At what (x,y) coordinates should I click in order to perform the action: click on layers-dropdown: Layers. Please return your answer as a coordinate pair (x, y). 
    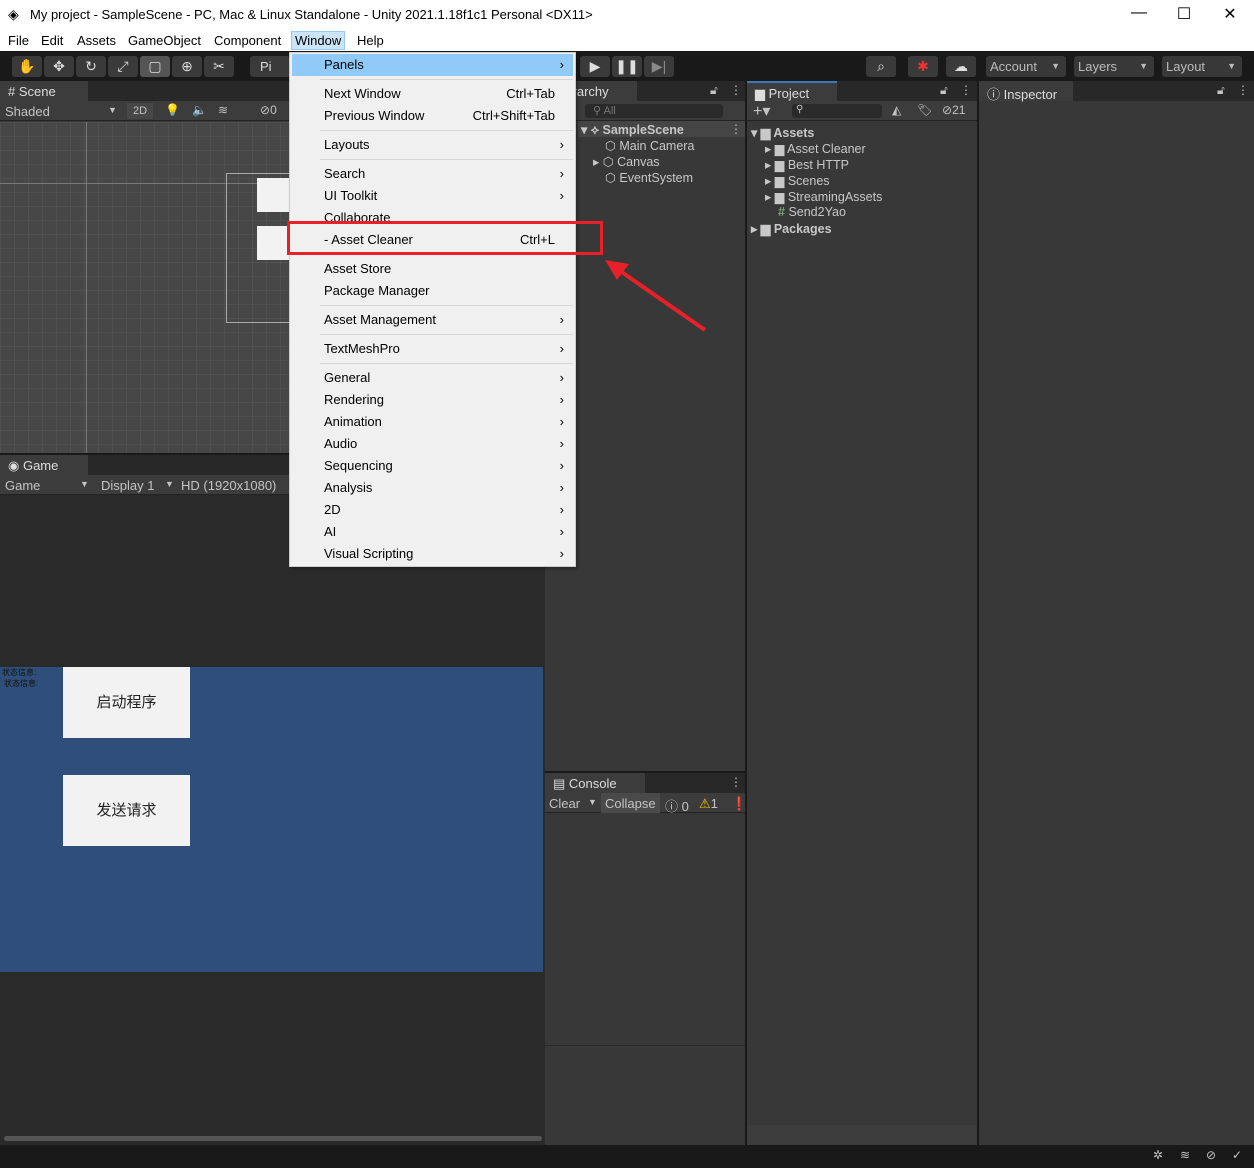
    Looking at the image, I should click on (1114, 66).